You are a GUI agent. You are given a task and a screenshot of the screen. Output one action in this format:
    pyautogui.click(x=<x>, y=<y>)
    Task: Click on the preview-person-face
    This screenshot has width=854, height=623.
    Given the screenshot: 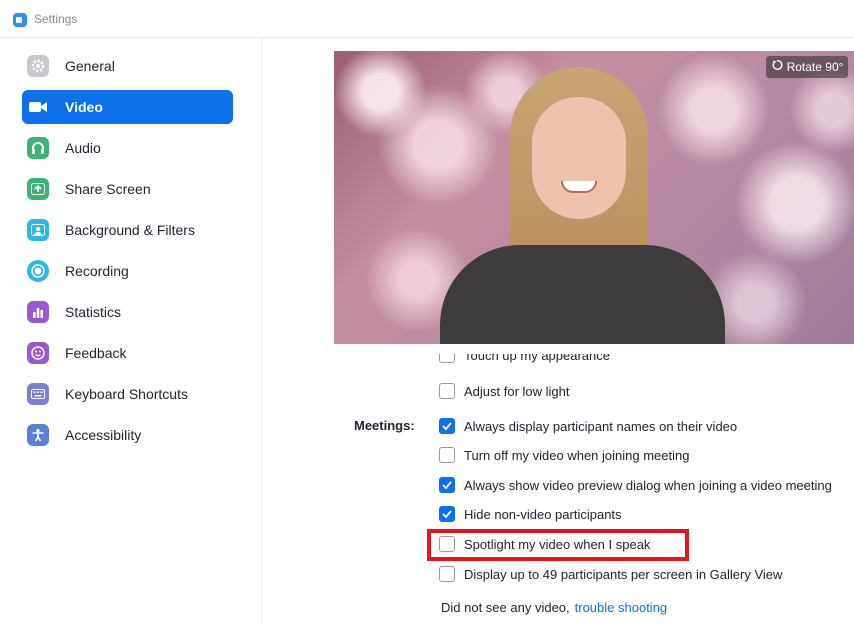 What is the action you would take?
    pyautogui.click(x=579, y=158)
    